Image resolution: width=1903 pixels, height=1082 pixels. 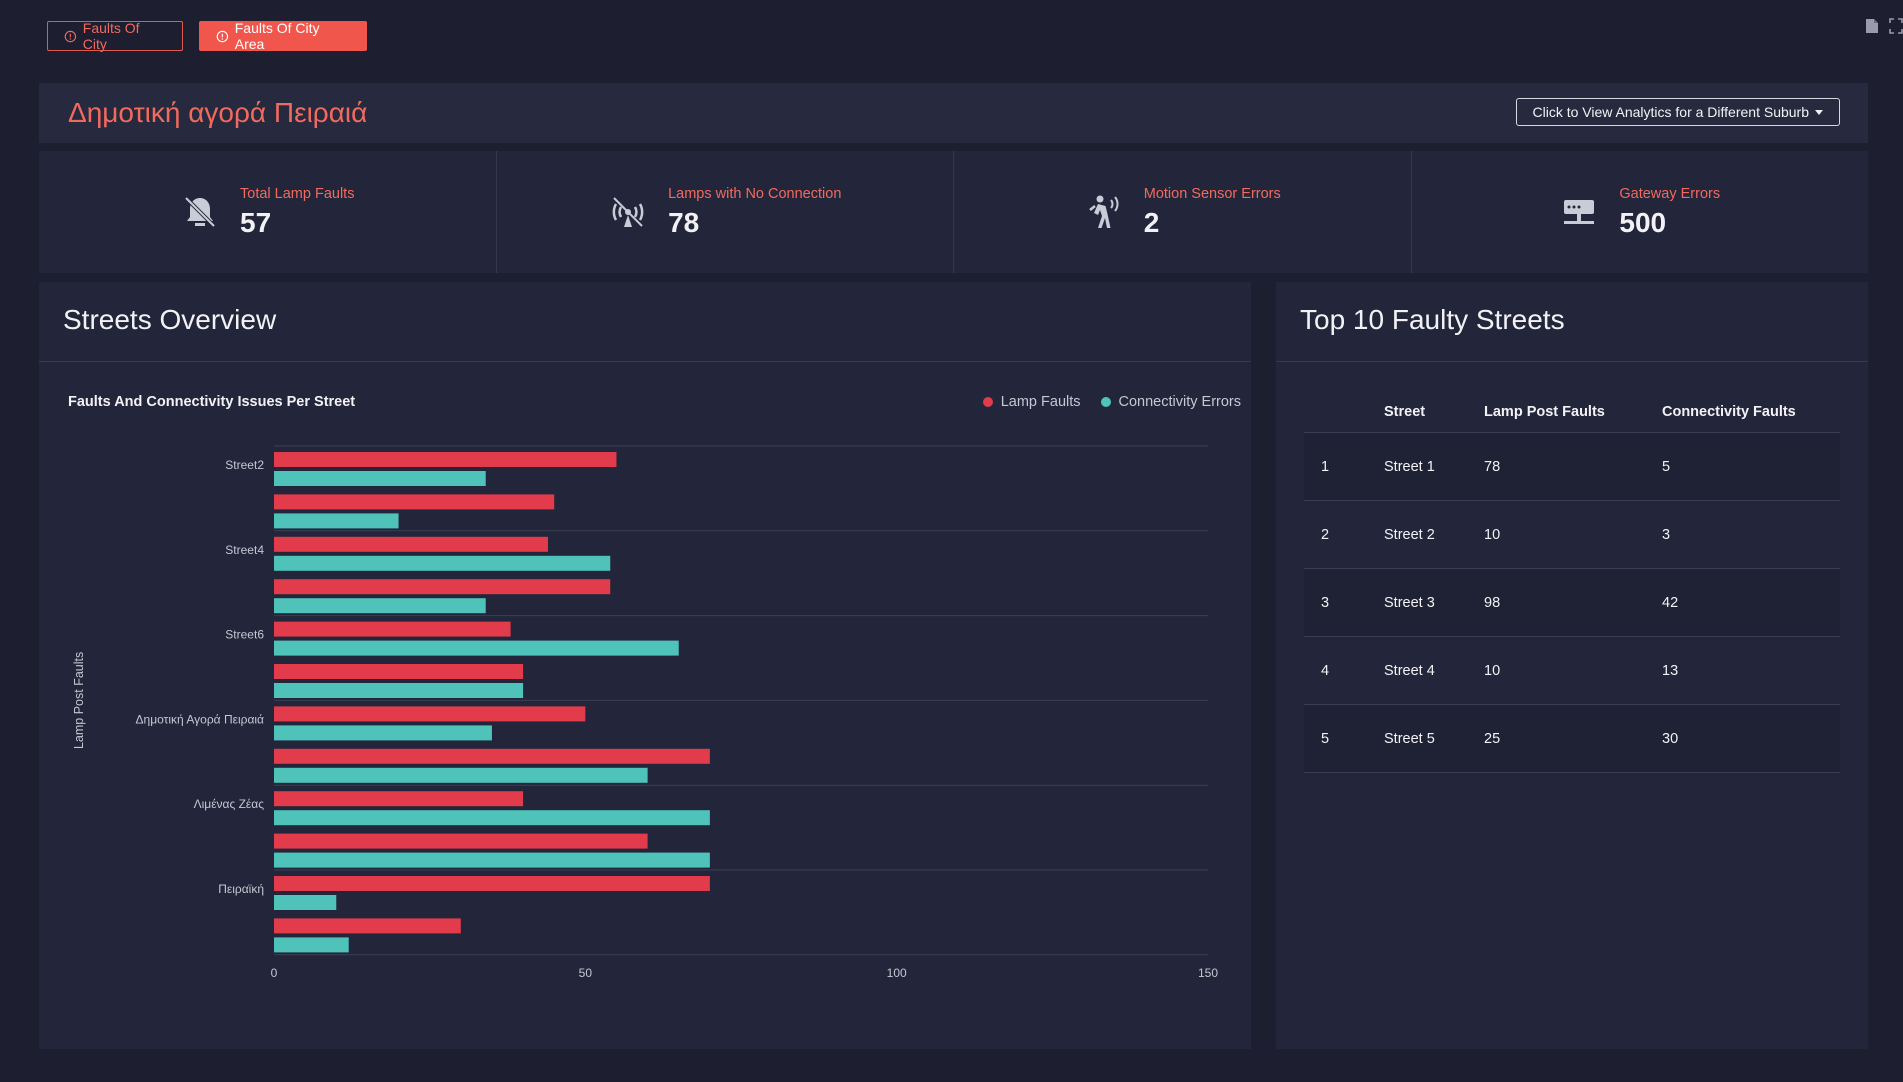 What do you see at coordinates (1751, 466) in the screenshot?
I see `connectivity-faults-cell: 5` at bounding box center [1751, 466].